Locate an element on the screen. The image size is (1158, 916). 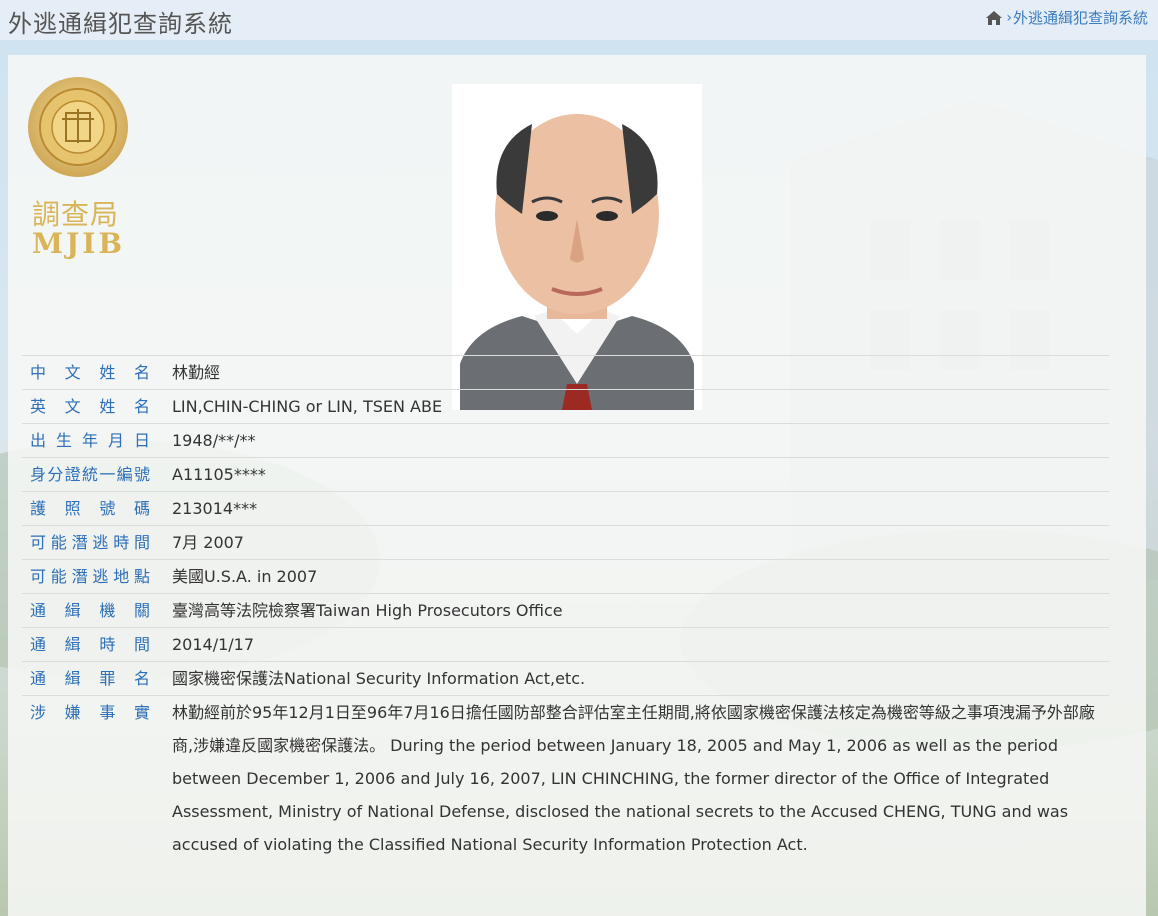
breadcrumb: › 外逃通緝犯查詢系統 is located at coordinates (1066, 17).